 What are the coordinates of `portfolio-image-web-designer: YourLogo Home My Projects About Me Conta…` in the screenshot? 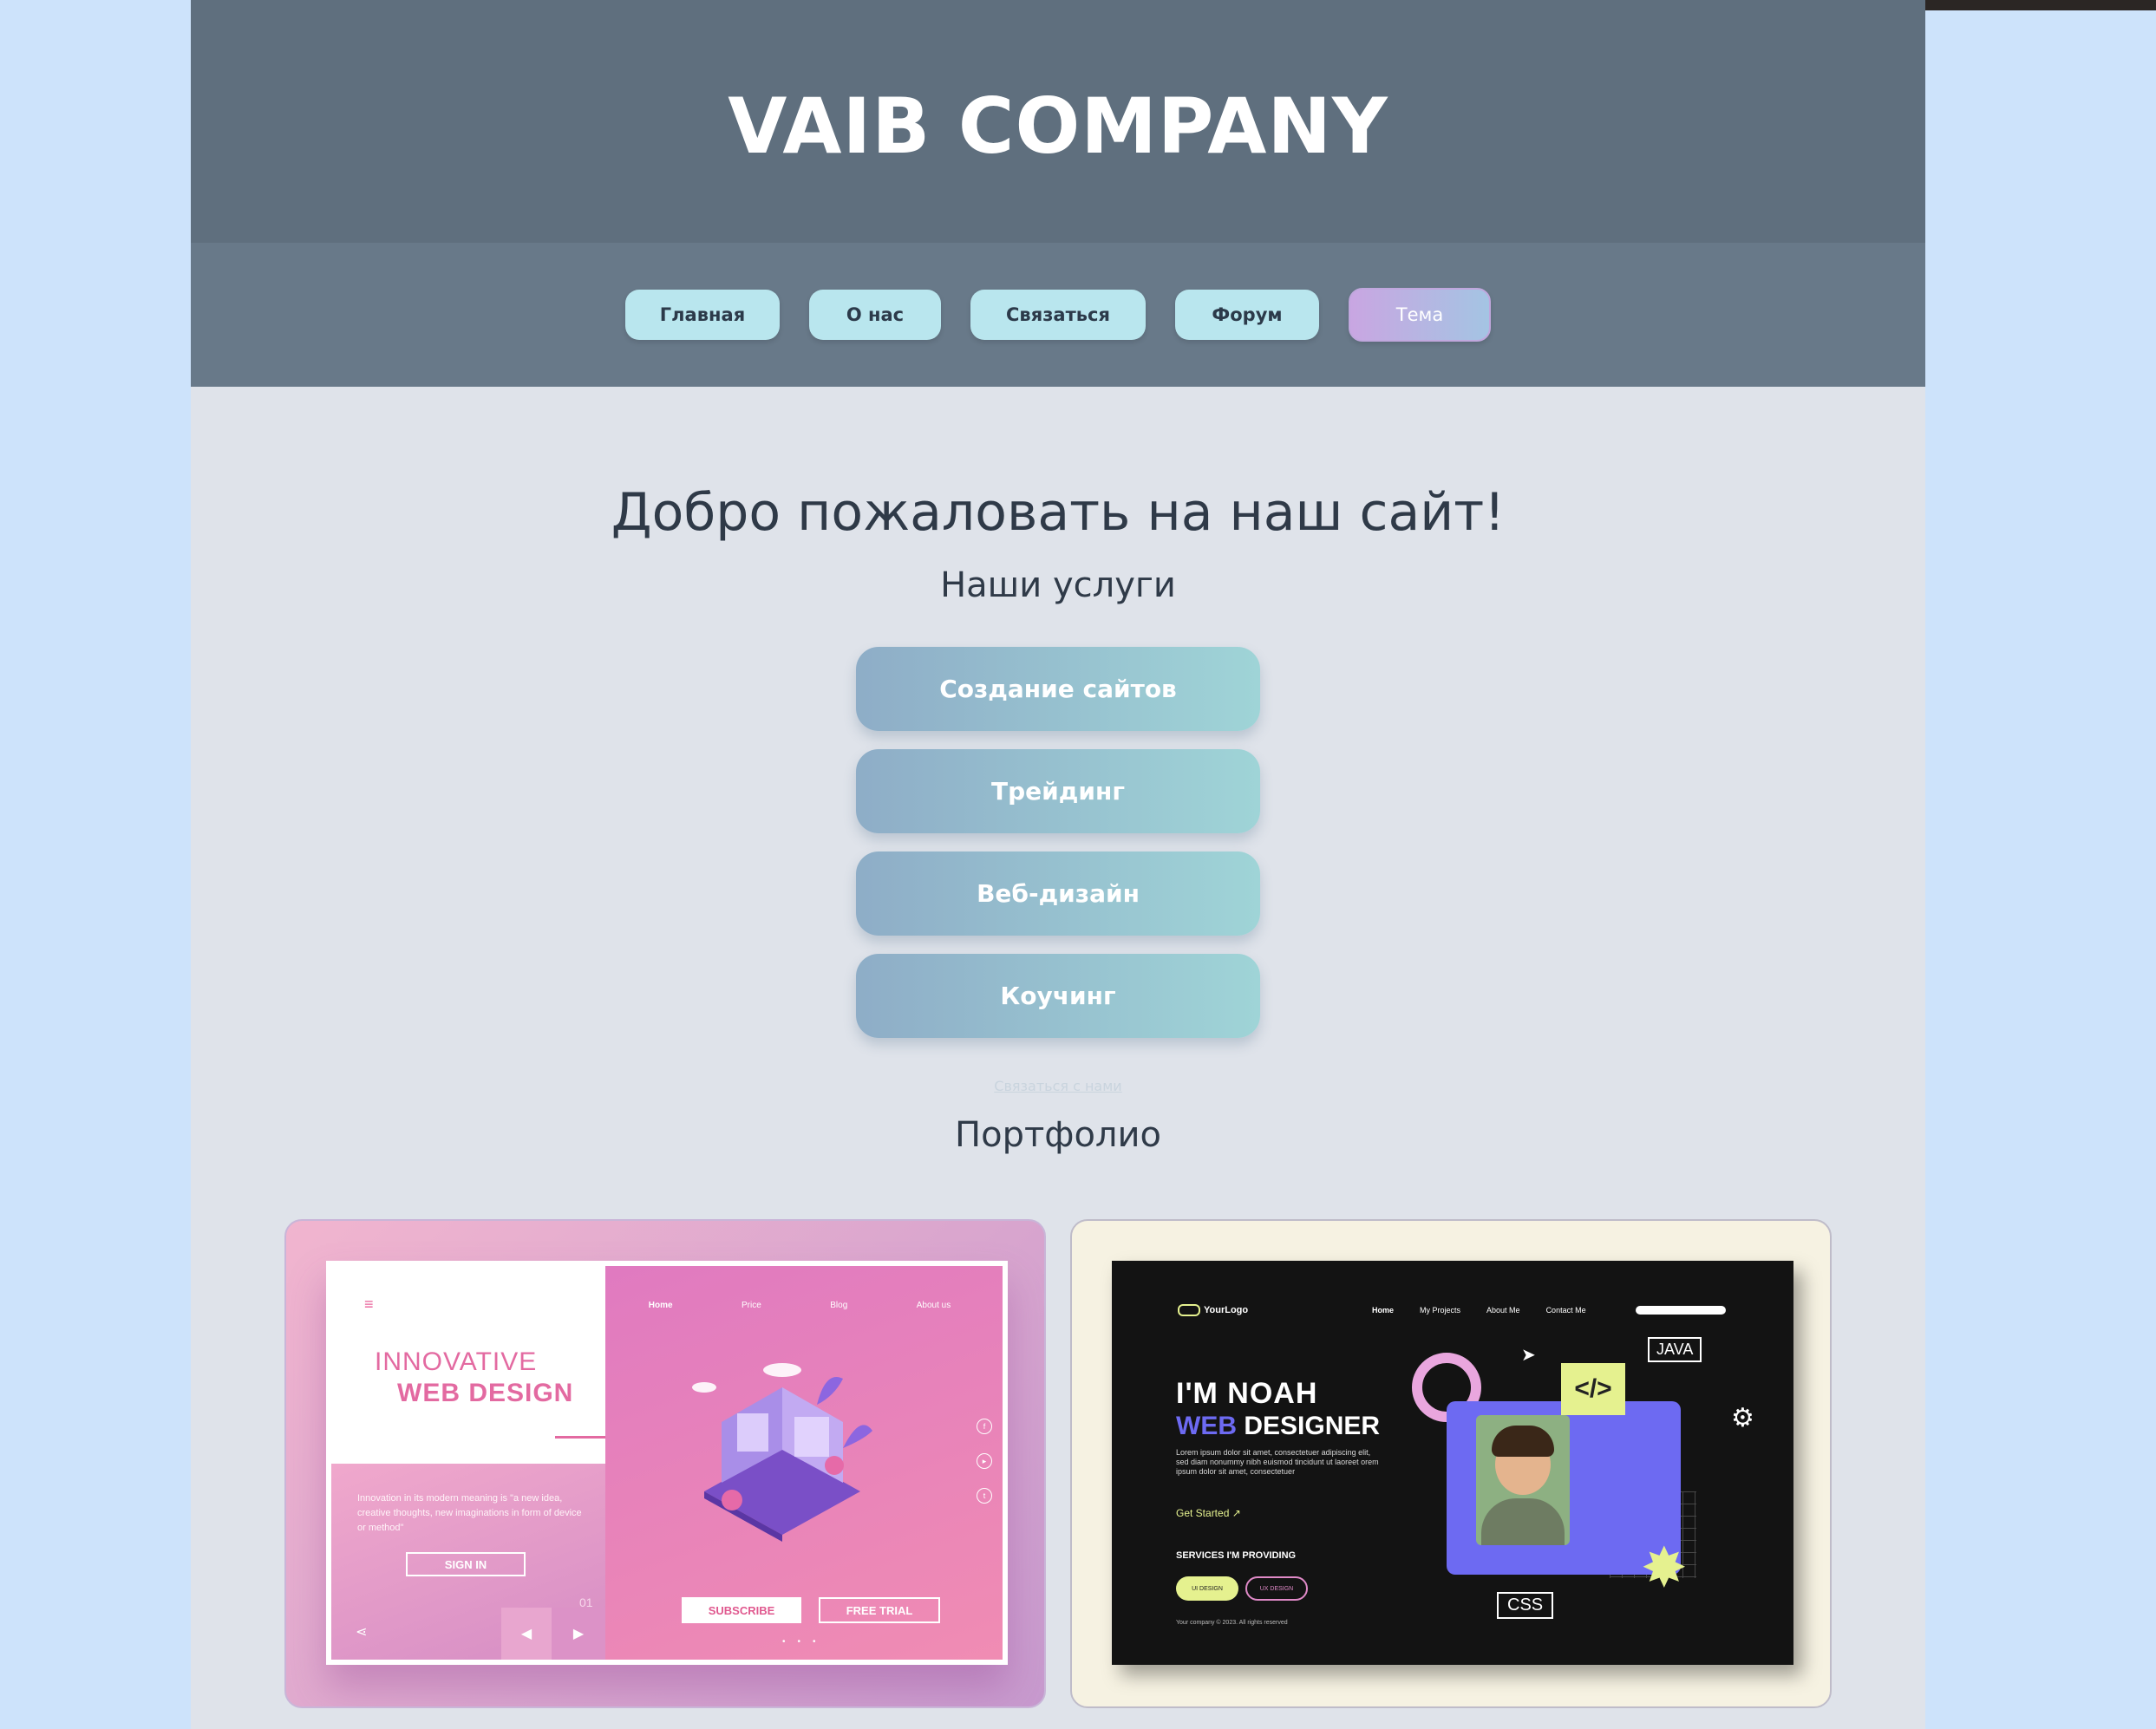 It's located at (1452, 1463).